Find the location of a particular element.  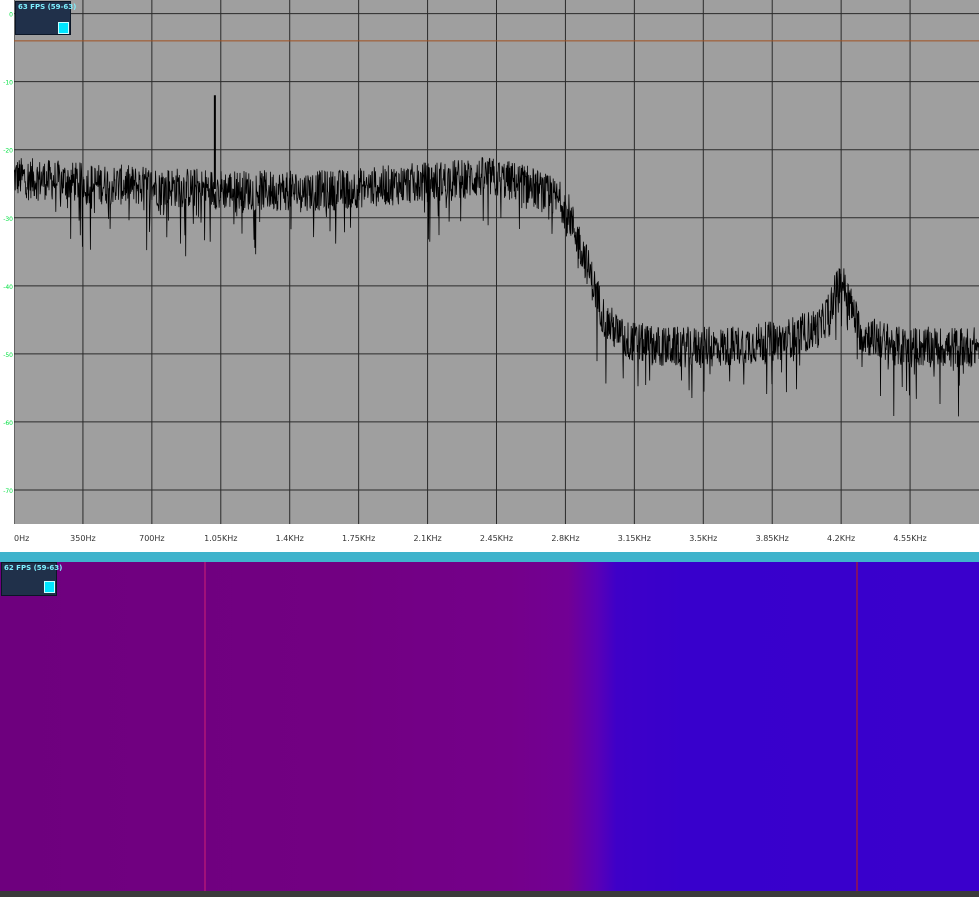

frequency-tick-label: 2.8KHz is located at coordinates (565, 538).